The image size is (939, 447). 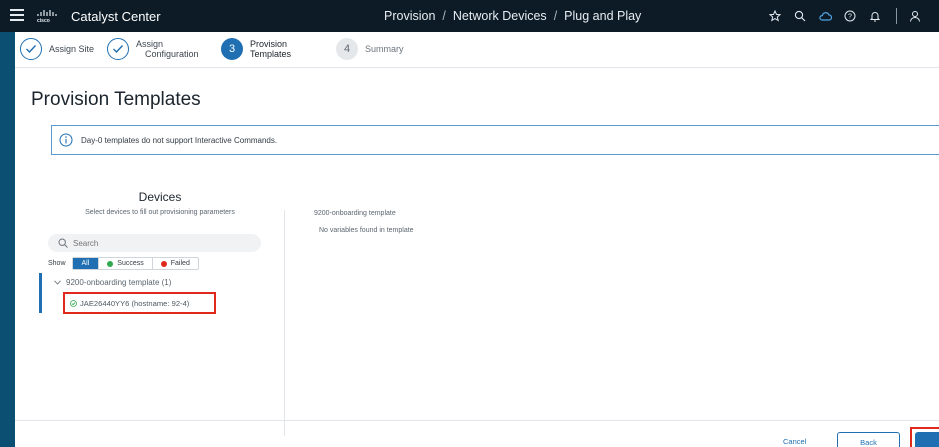 I want to click on page-title: Provision Templates, so click(x=116, y=99).